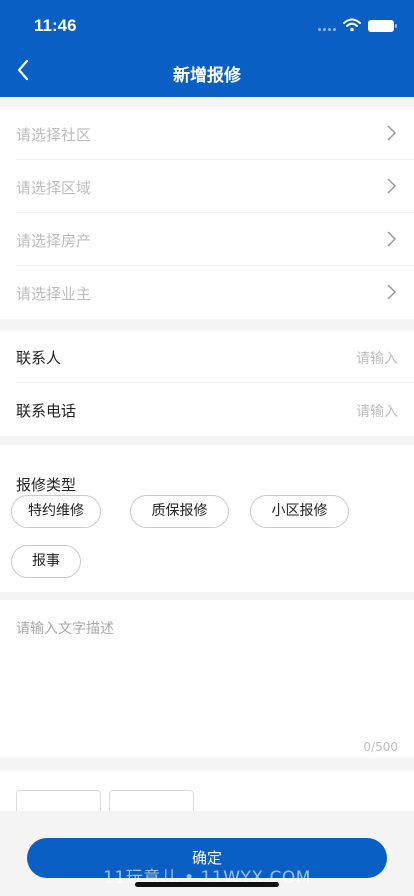 The image size is (414, 896). What do you see at coordinates (54, 241) in the screenshot?
I see `select-property-label: 请选择房产` at bounding box center [54, 241].